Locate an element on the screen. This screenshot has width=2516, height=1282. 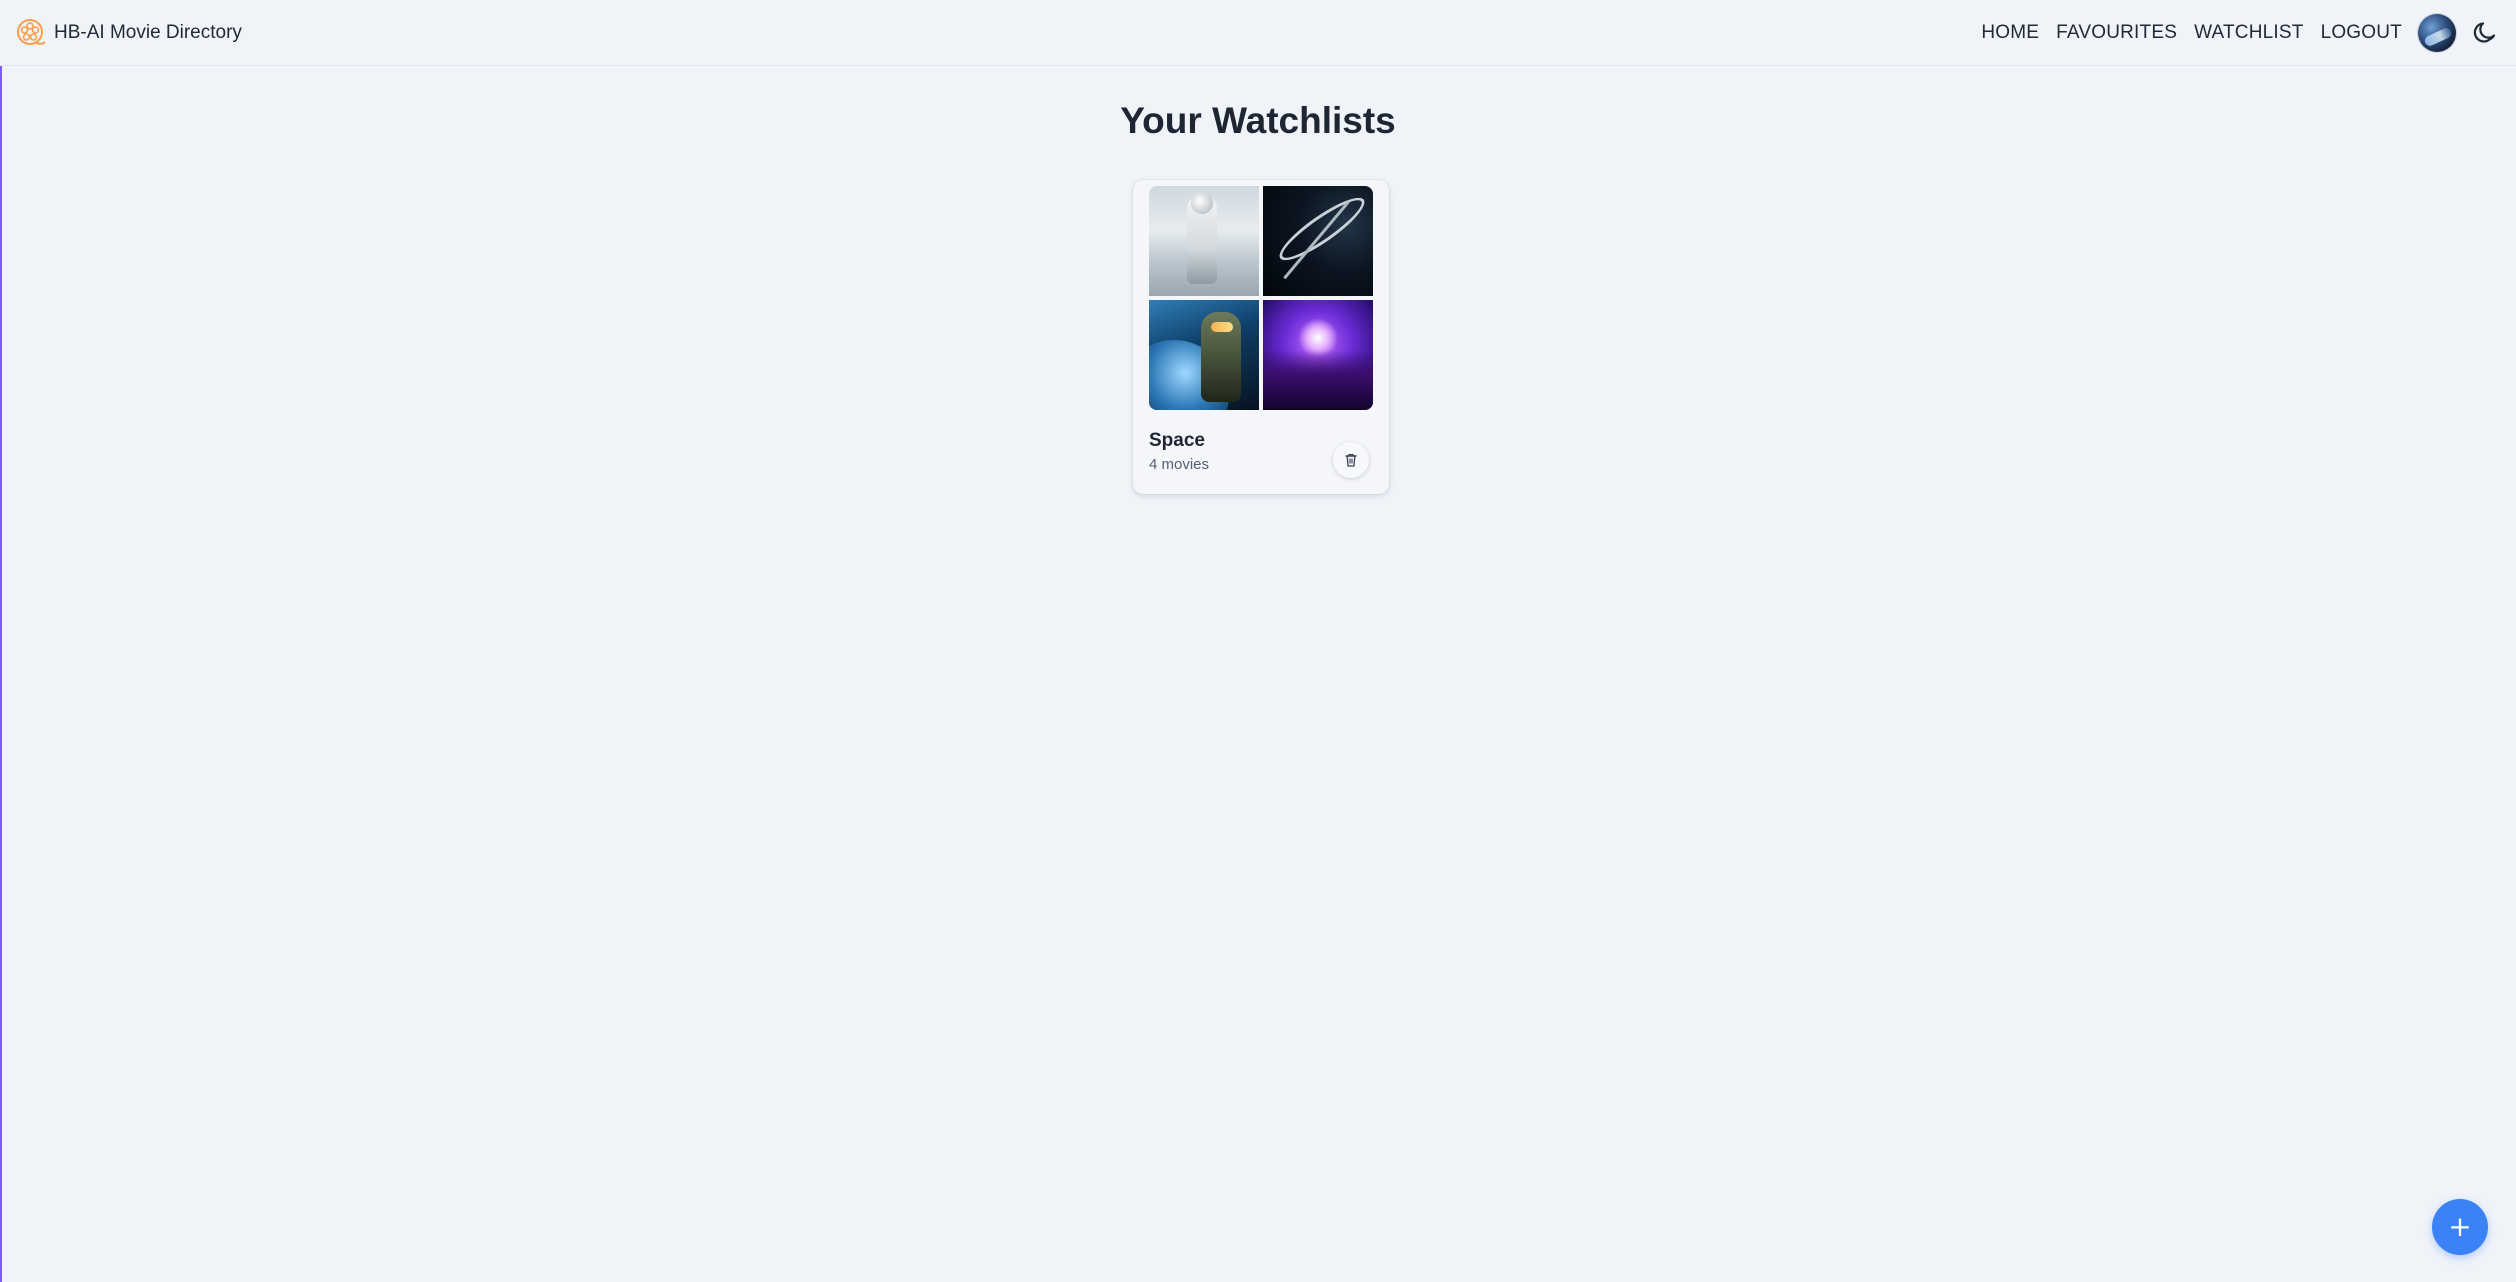
plus-icon: + is located at coordinates (2460, 1226).